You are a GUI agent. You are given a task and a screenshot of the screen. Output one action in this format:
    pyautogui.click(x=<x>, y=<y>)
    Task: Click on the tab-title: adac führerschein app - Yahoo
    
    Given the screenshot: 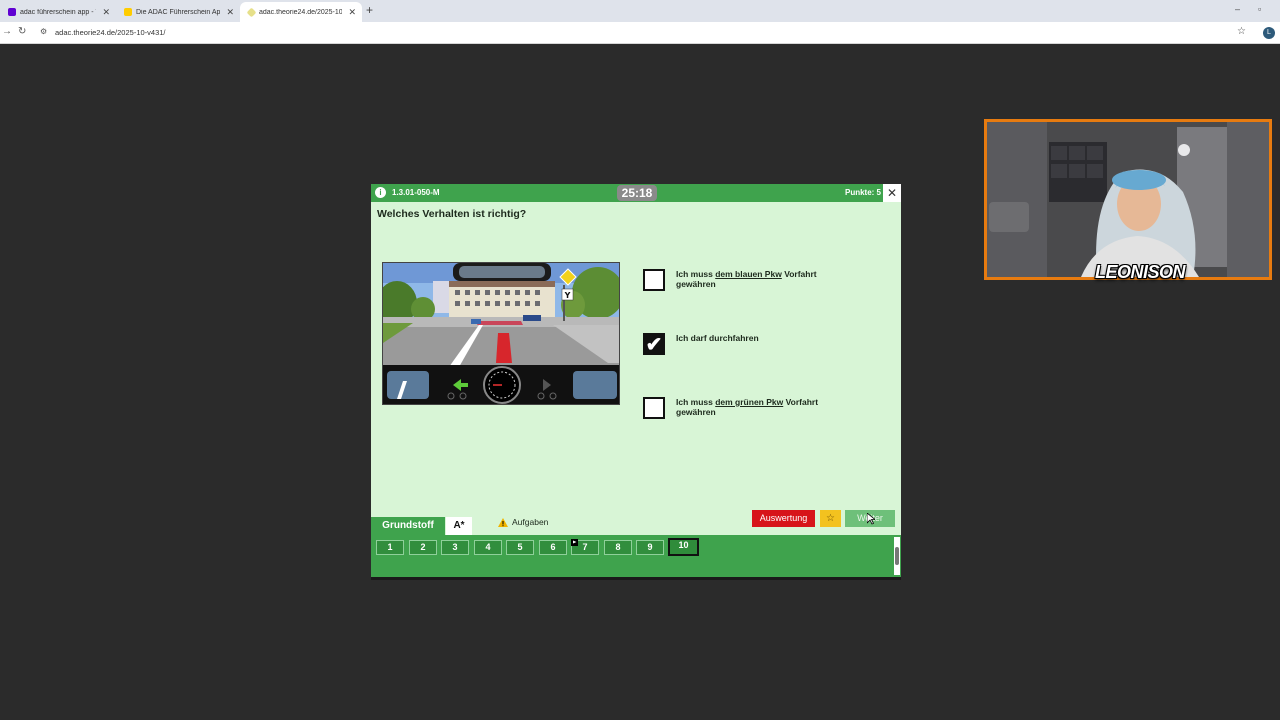 What is the action you would take?
    pyautogui.click(x=58, y=12)
    